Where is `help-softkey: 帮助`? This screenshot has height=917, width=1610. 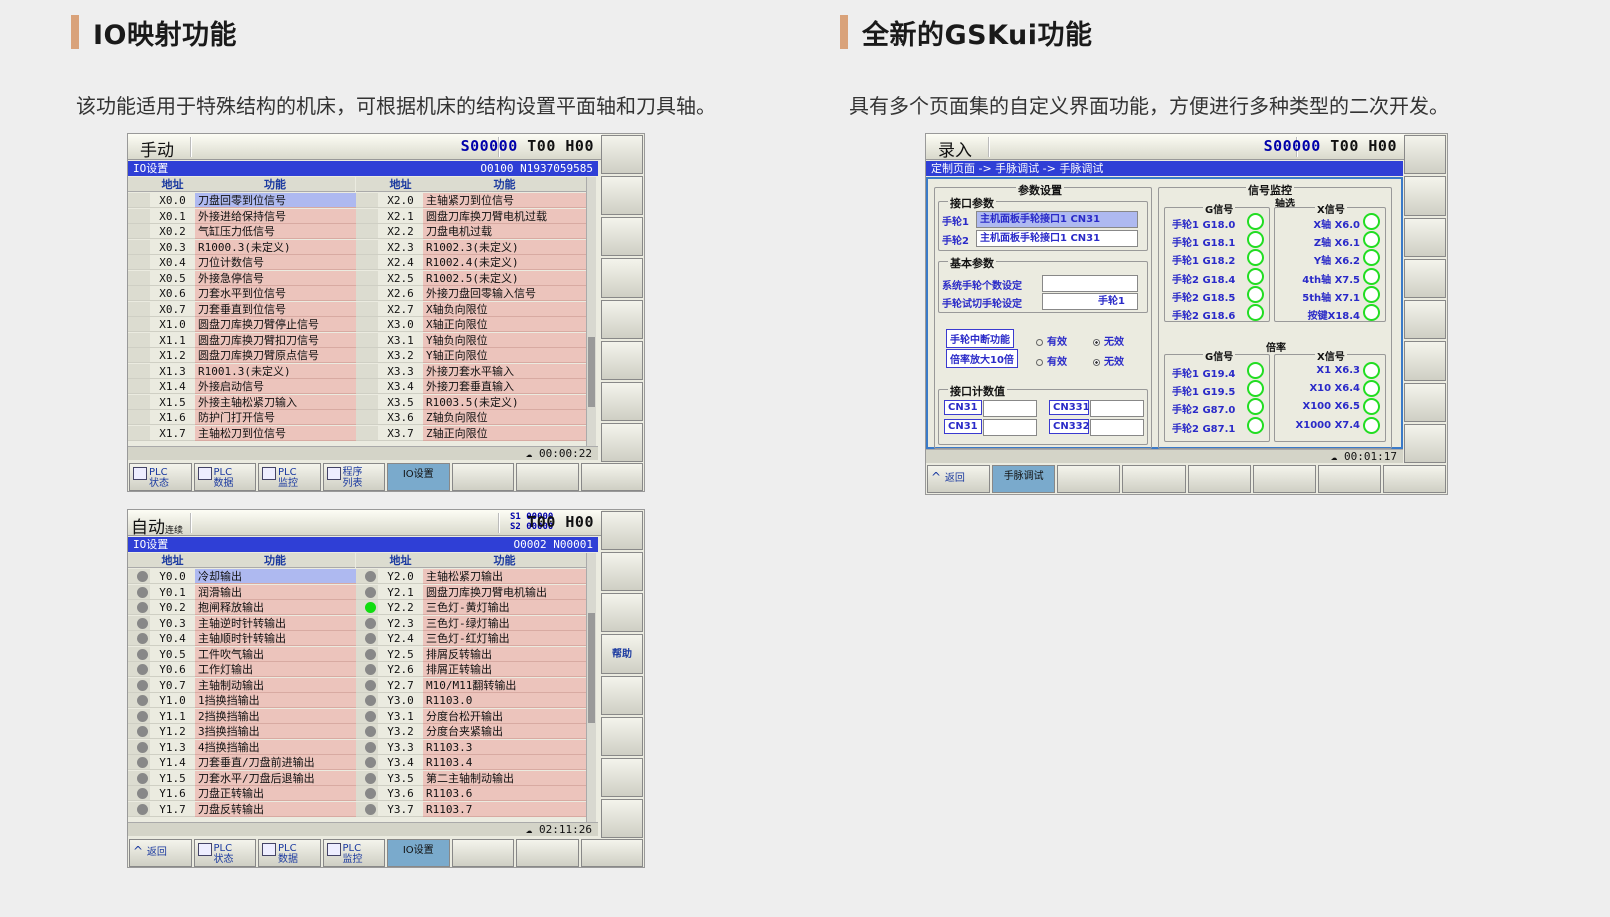 help-softkey: 帮助 is located at coordinates (622, 654).